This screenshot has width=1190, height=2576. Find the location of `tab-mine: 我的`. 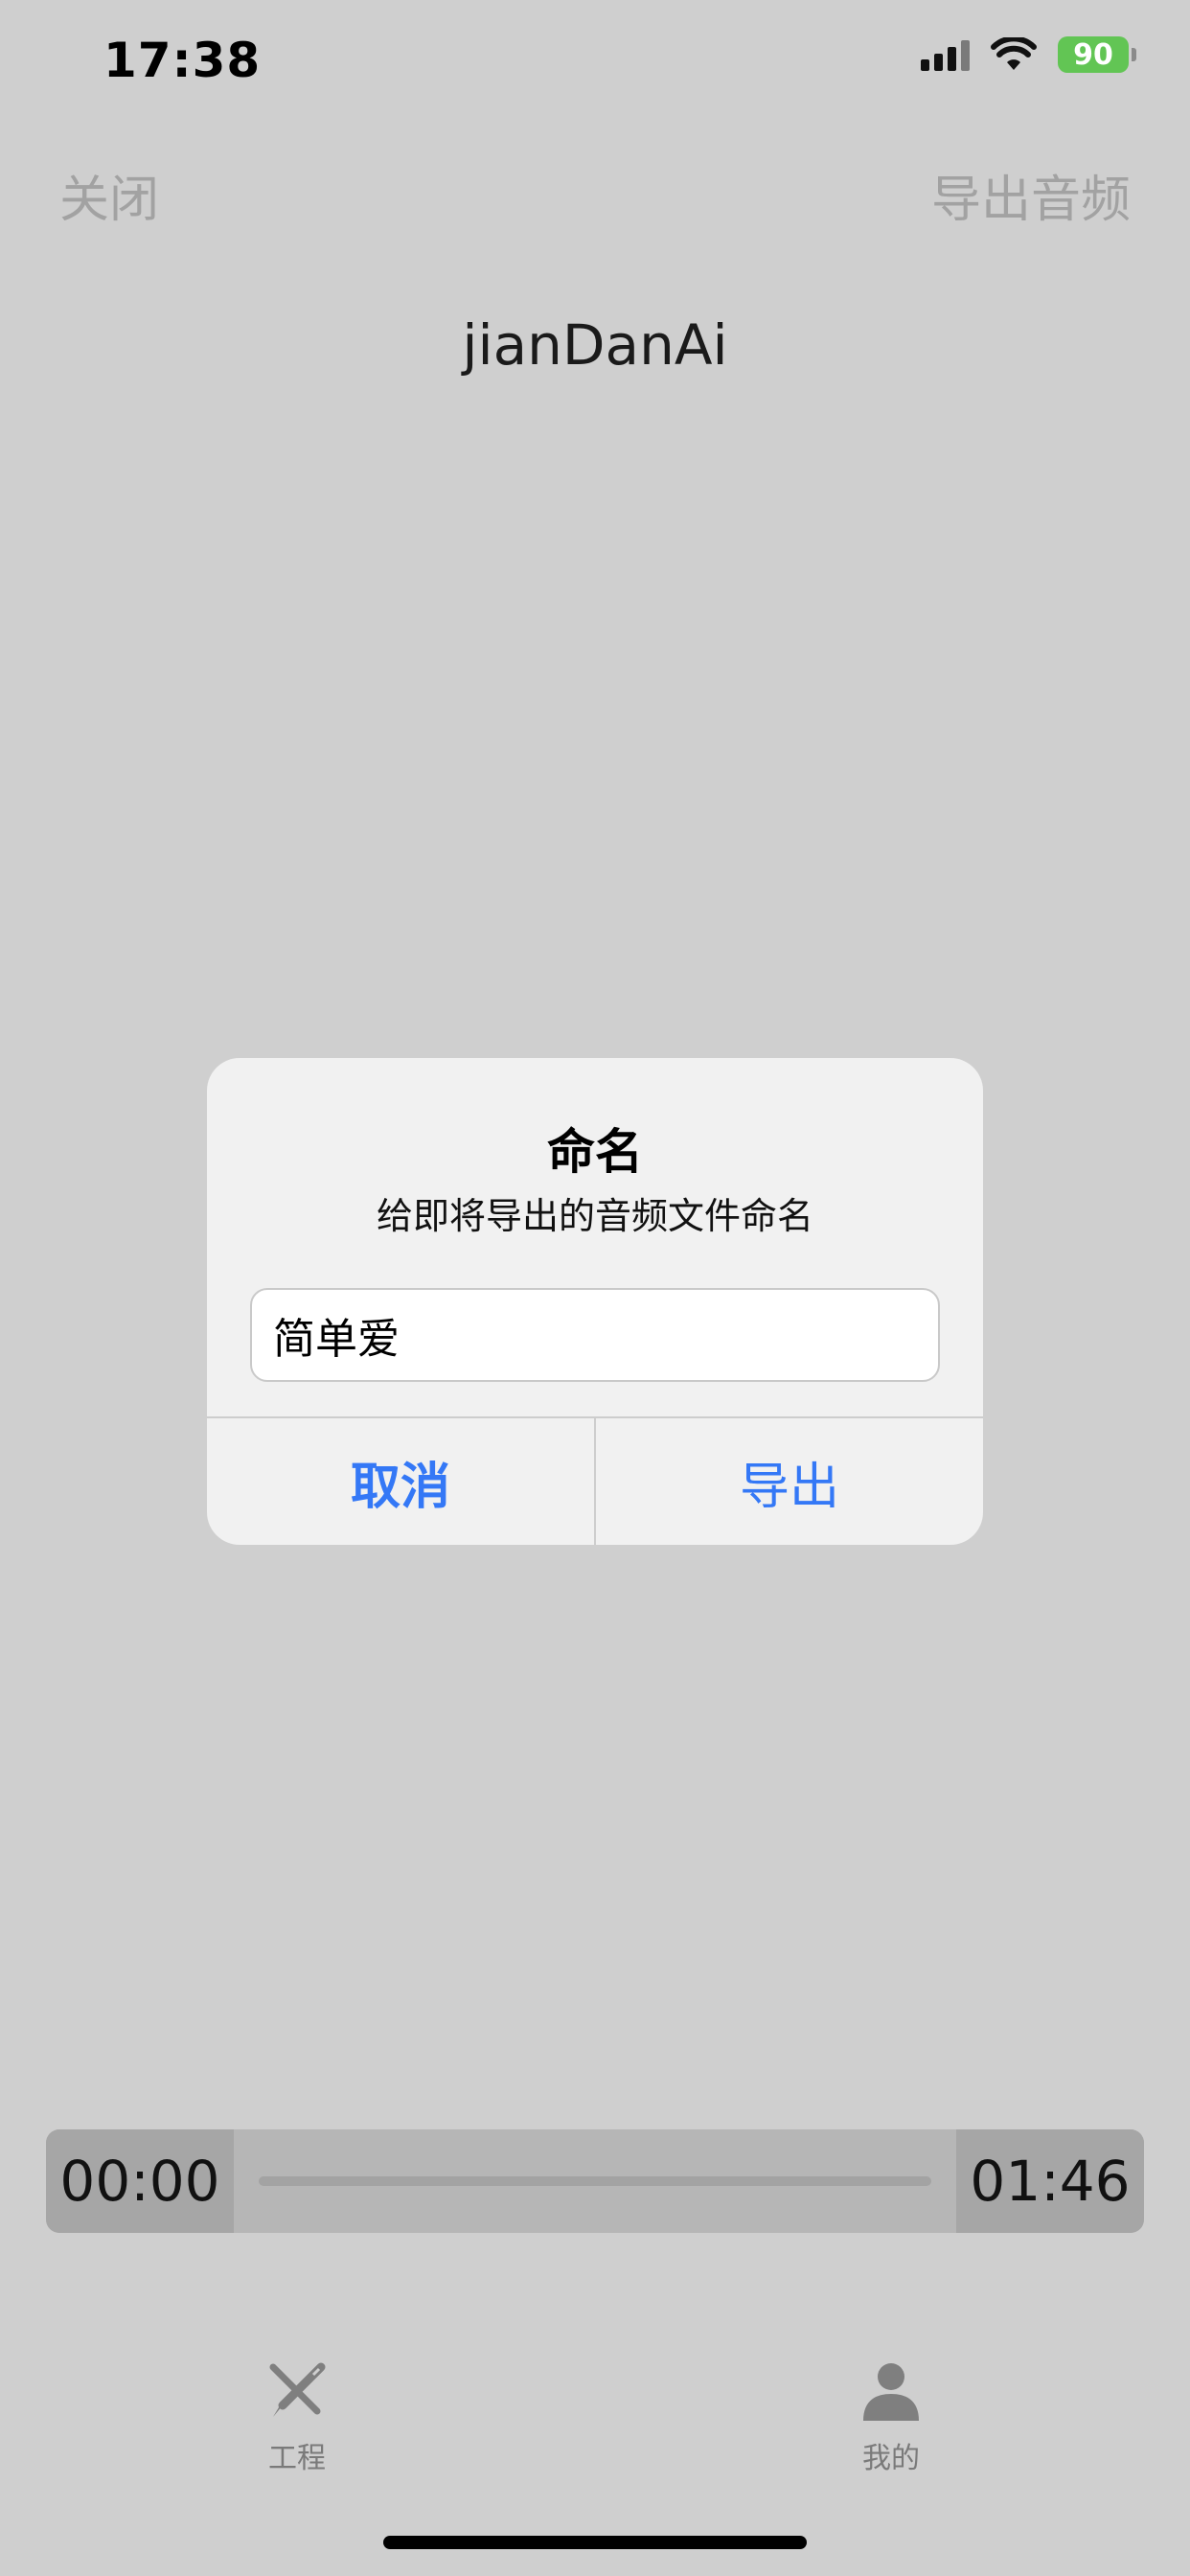

tab-mine: 我的 is located at coordinates (891, 2417).